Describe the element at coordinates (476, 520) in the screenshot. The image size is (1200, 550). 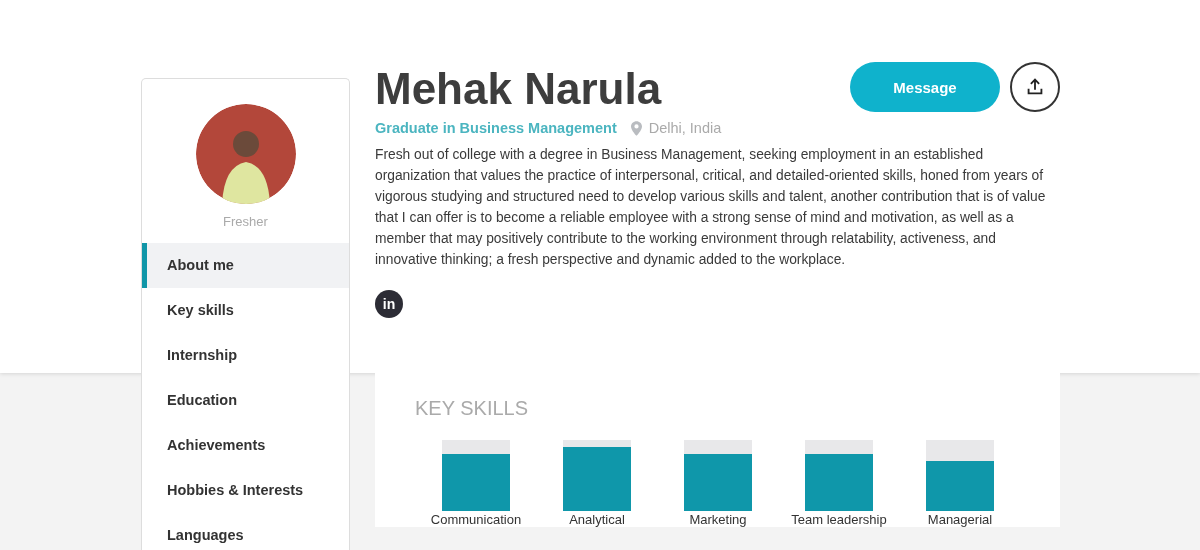
I see `skill-label: Communication` at that location.